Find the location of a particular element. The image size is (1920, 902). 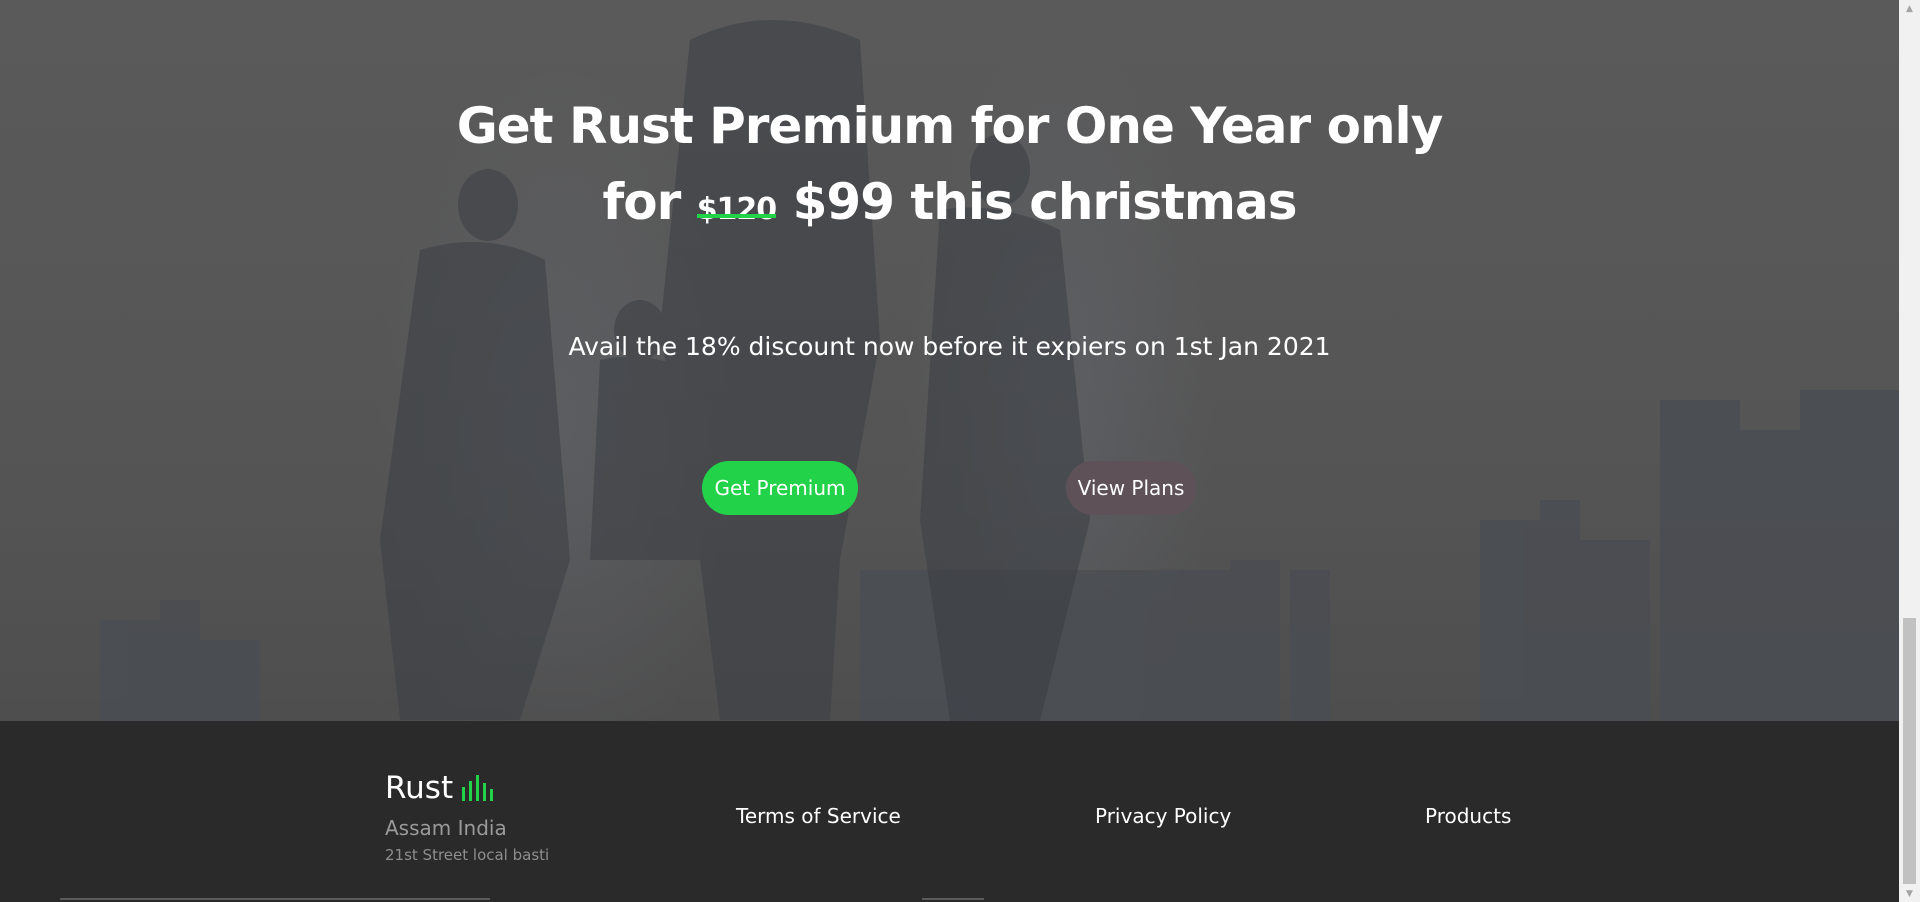

footer-street: 21st Street local basti is located at coordinates (467, 855).